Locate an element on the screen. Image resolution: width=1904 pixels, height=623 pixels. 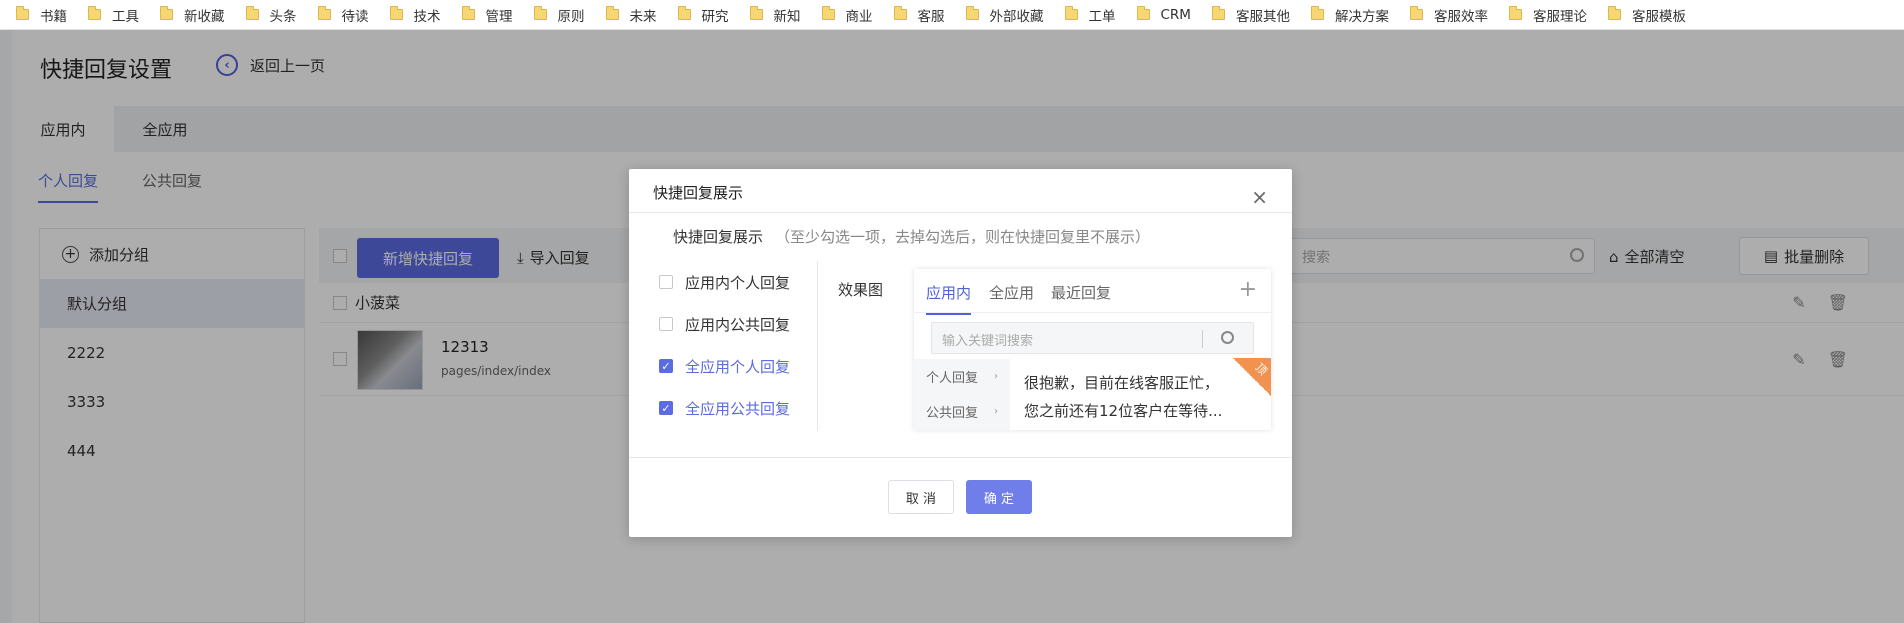
preview-category: 公共回复 › is located at coordinates (962, 411).